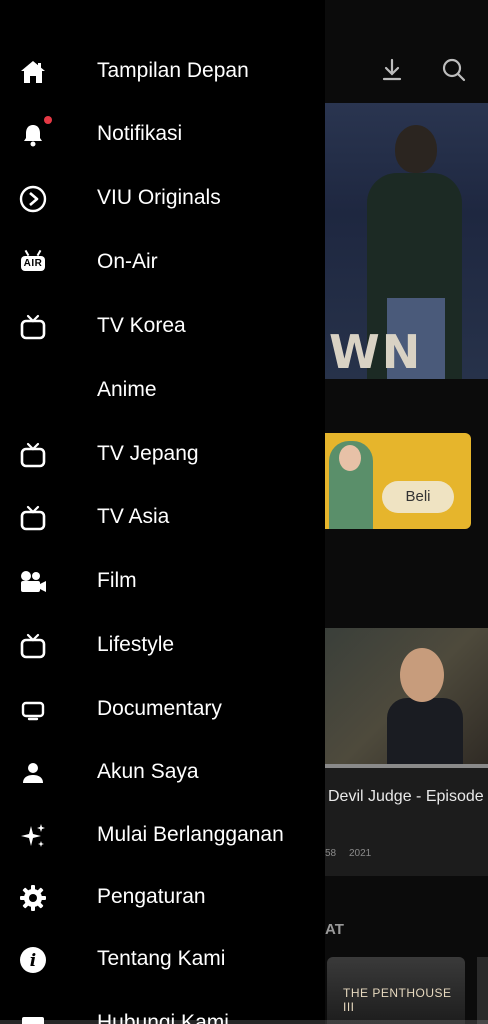 The width and height of the screenshot is (488, 1024). Describe the element at coordinates (423, 70) in the screenshot. I see `top-bar-icons` at that location.